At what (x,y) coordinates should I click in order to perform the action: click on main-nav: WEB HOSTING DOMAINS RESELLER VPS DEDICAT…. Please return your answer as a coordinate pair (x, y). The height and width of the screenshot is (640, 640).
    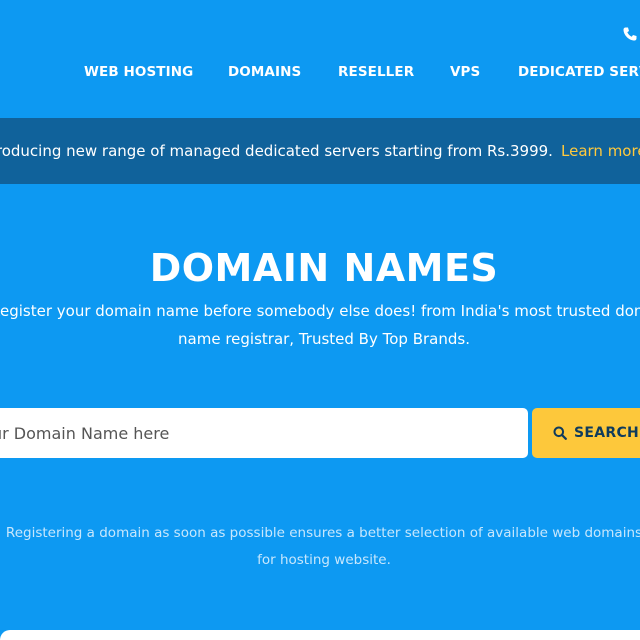
    Looking at the image, I should click on (320, 74).